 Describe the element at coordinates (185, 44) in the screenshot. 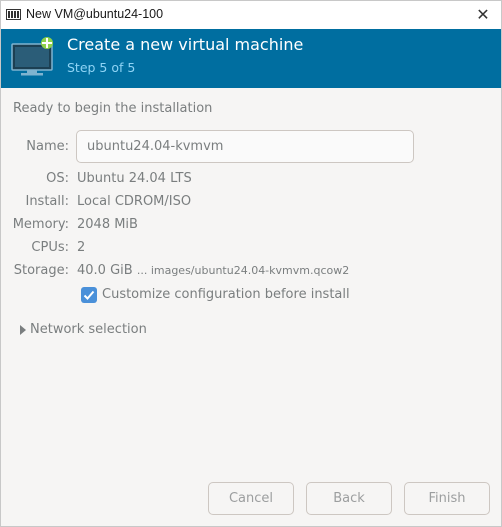

I see `wizard-title: Create a new virtual machine` at that location.